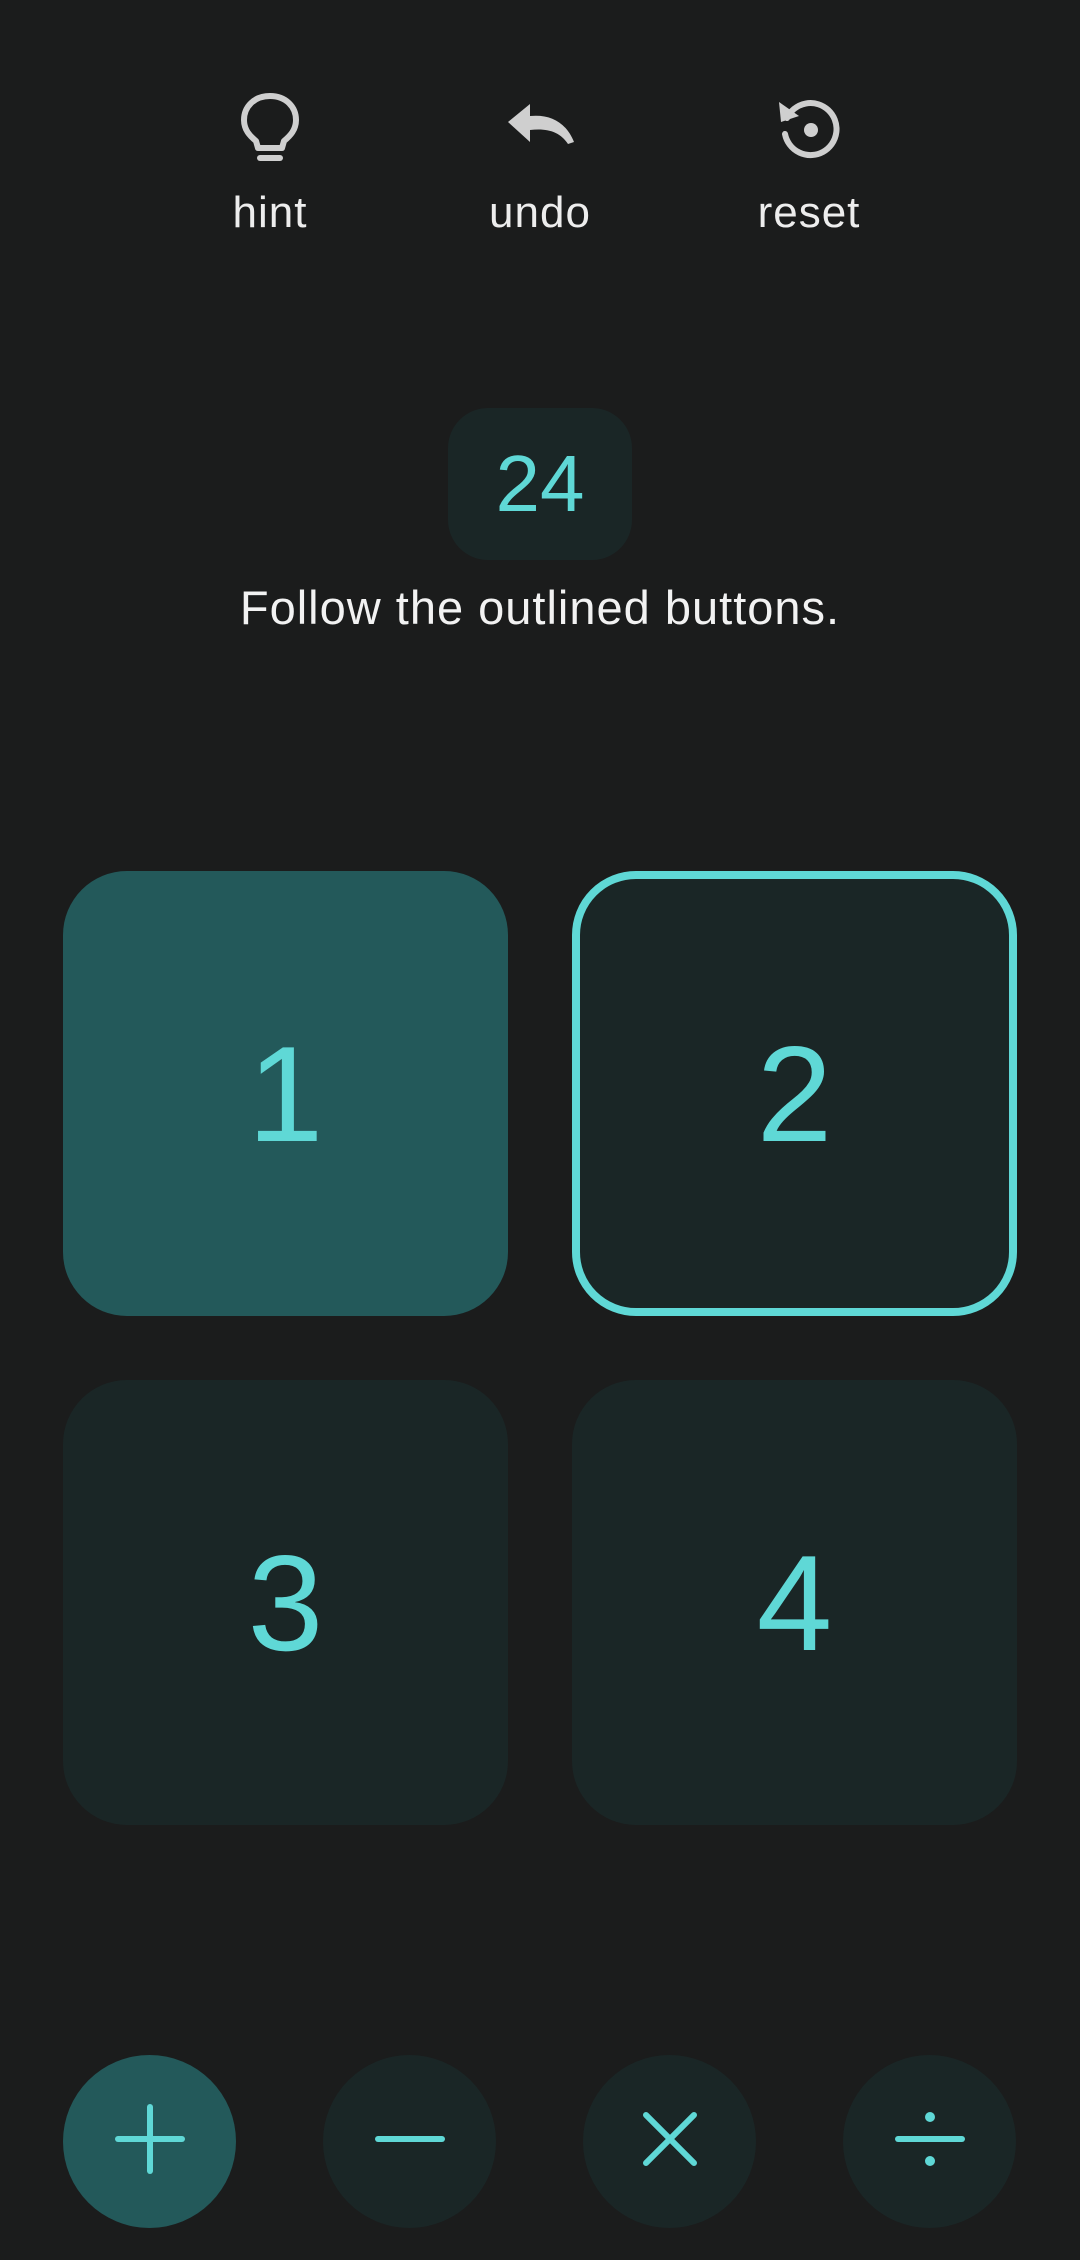 The image size is (1080, 2260). I want to click on divide-button, so click(929, 2141).